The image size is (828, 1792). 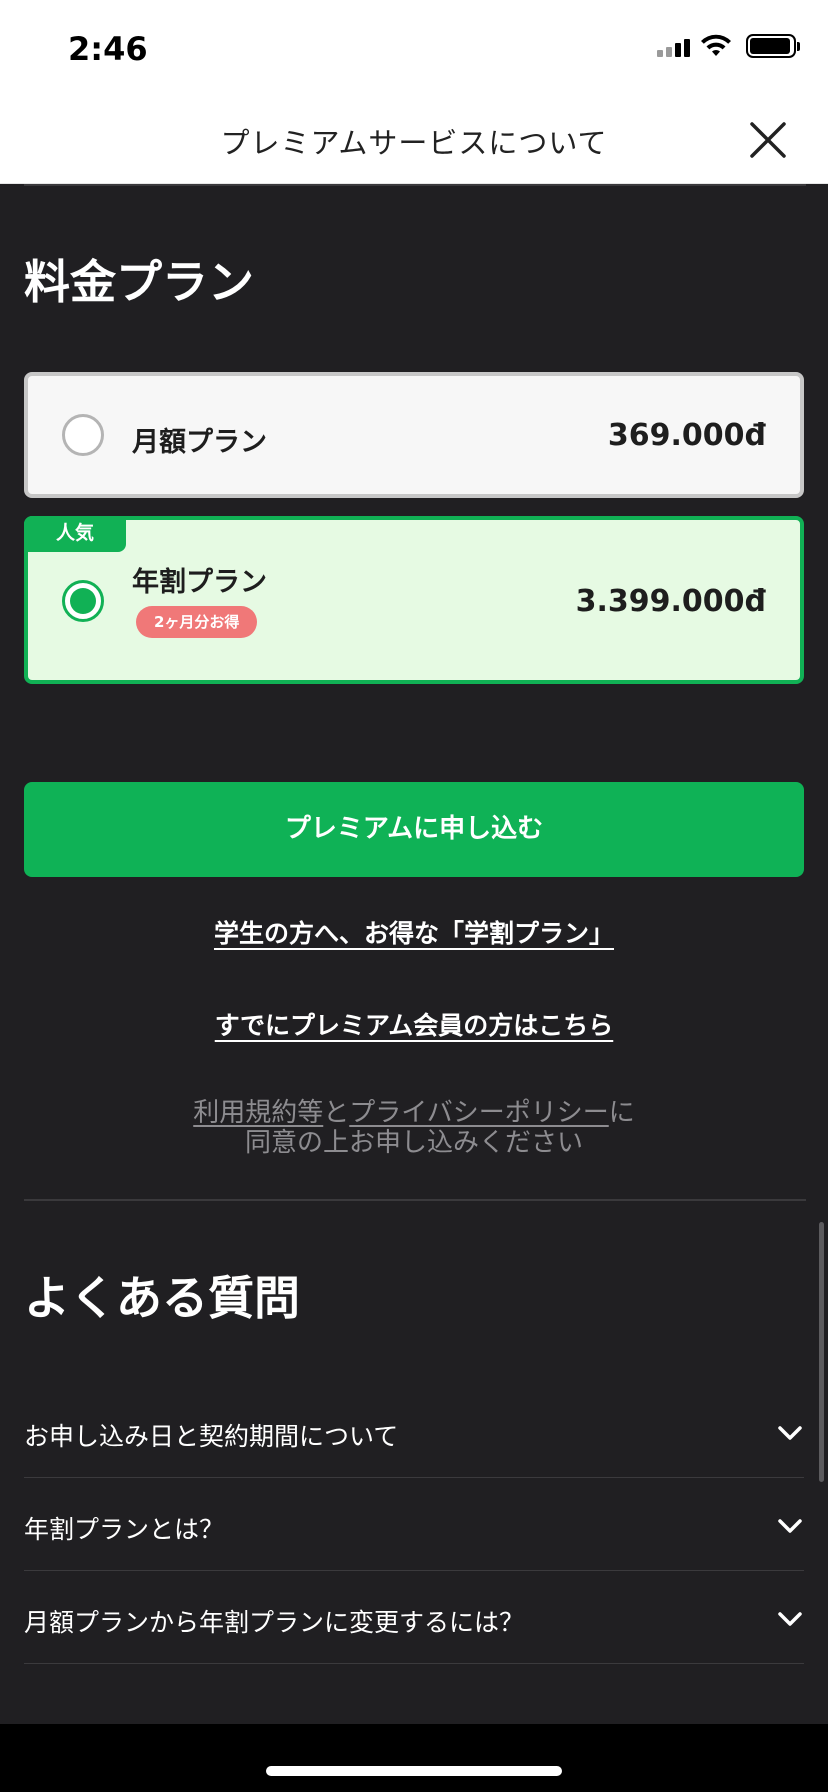 What do you see at coordinates (197, 622) in the screenshot?
I see `discount-badge: 2ヶ月分お得` at bounding box center [197, 622].